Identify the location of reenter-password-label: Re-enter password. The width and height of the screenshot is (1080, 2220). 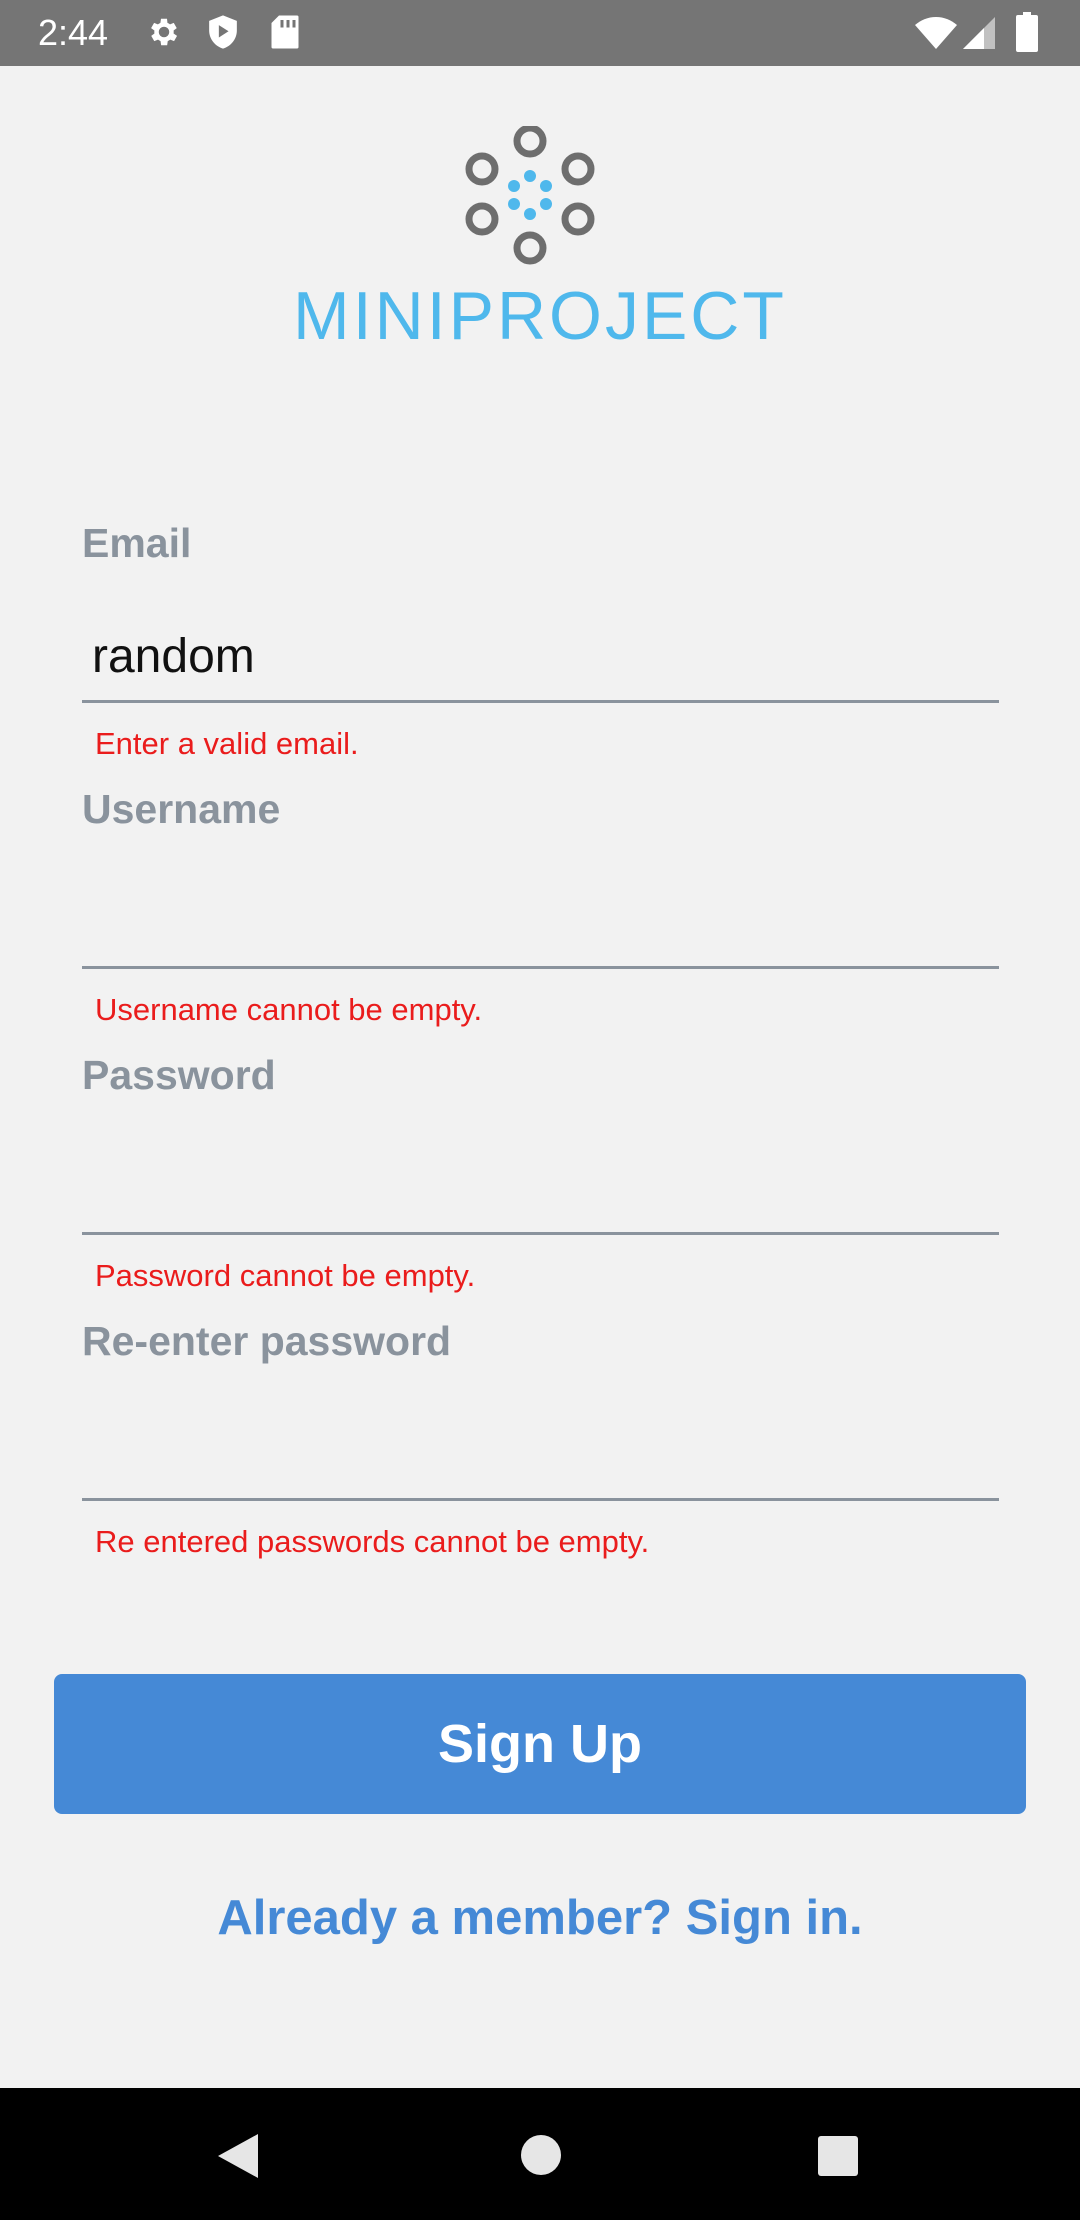
(267, 1341).